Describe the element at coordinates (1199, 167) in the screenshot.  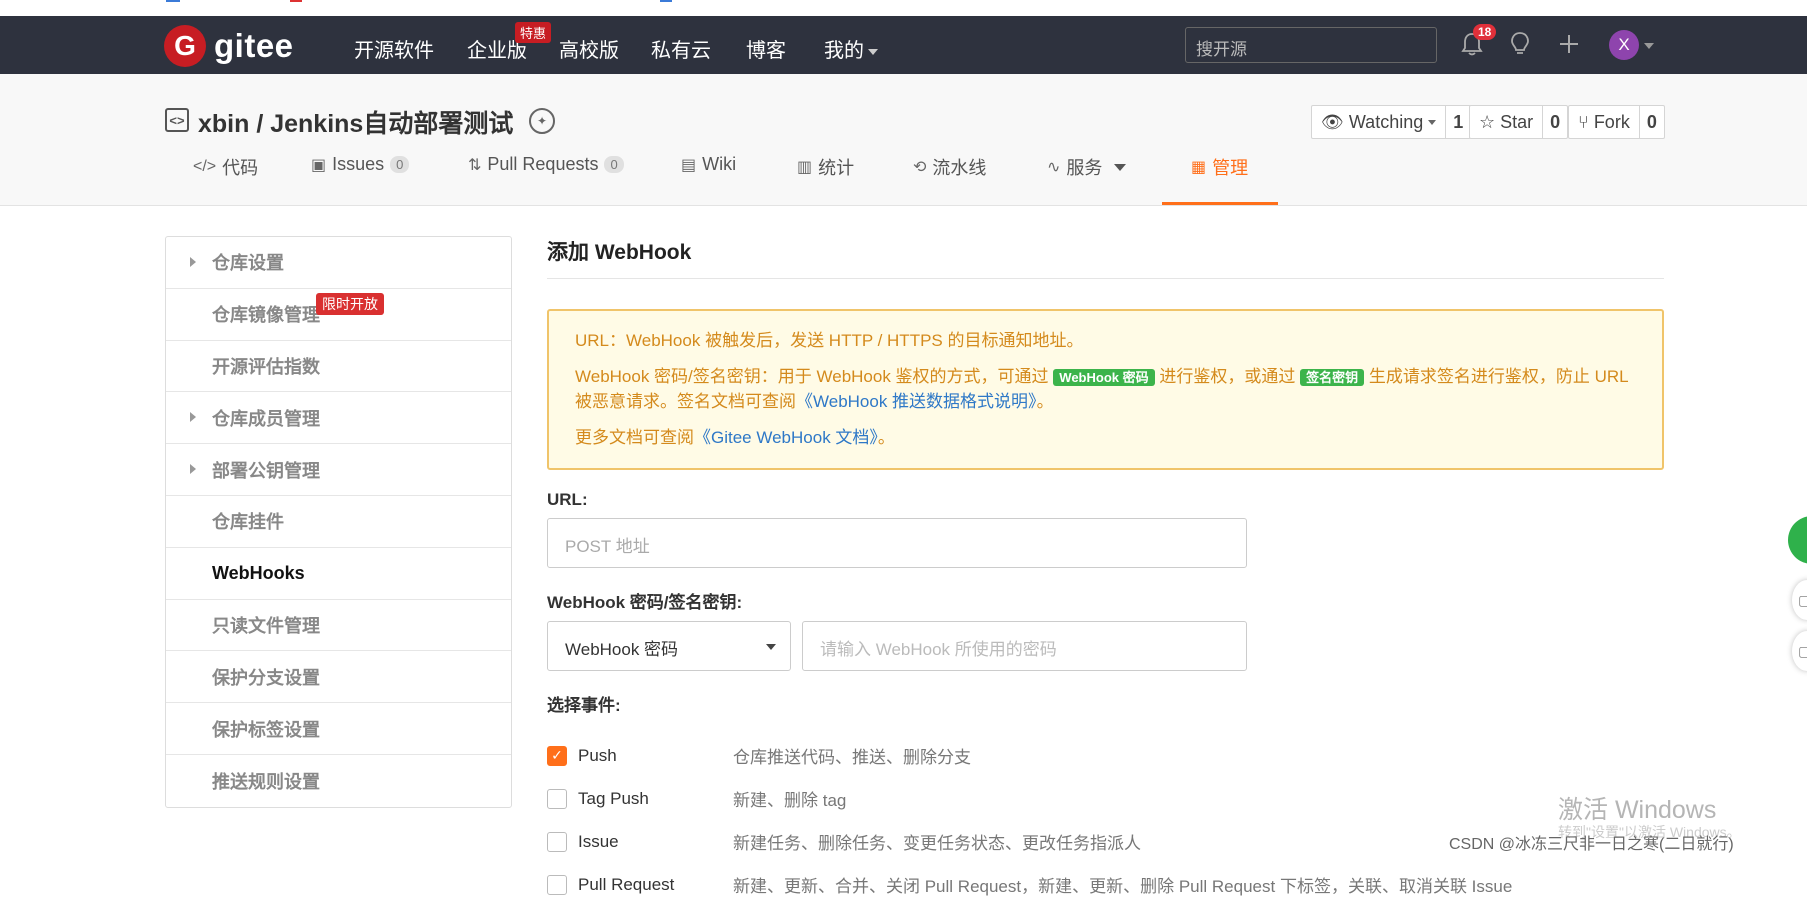
I see `manage-icon: ▦` at that location.